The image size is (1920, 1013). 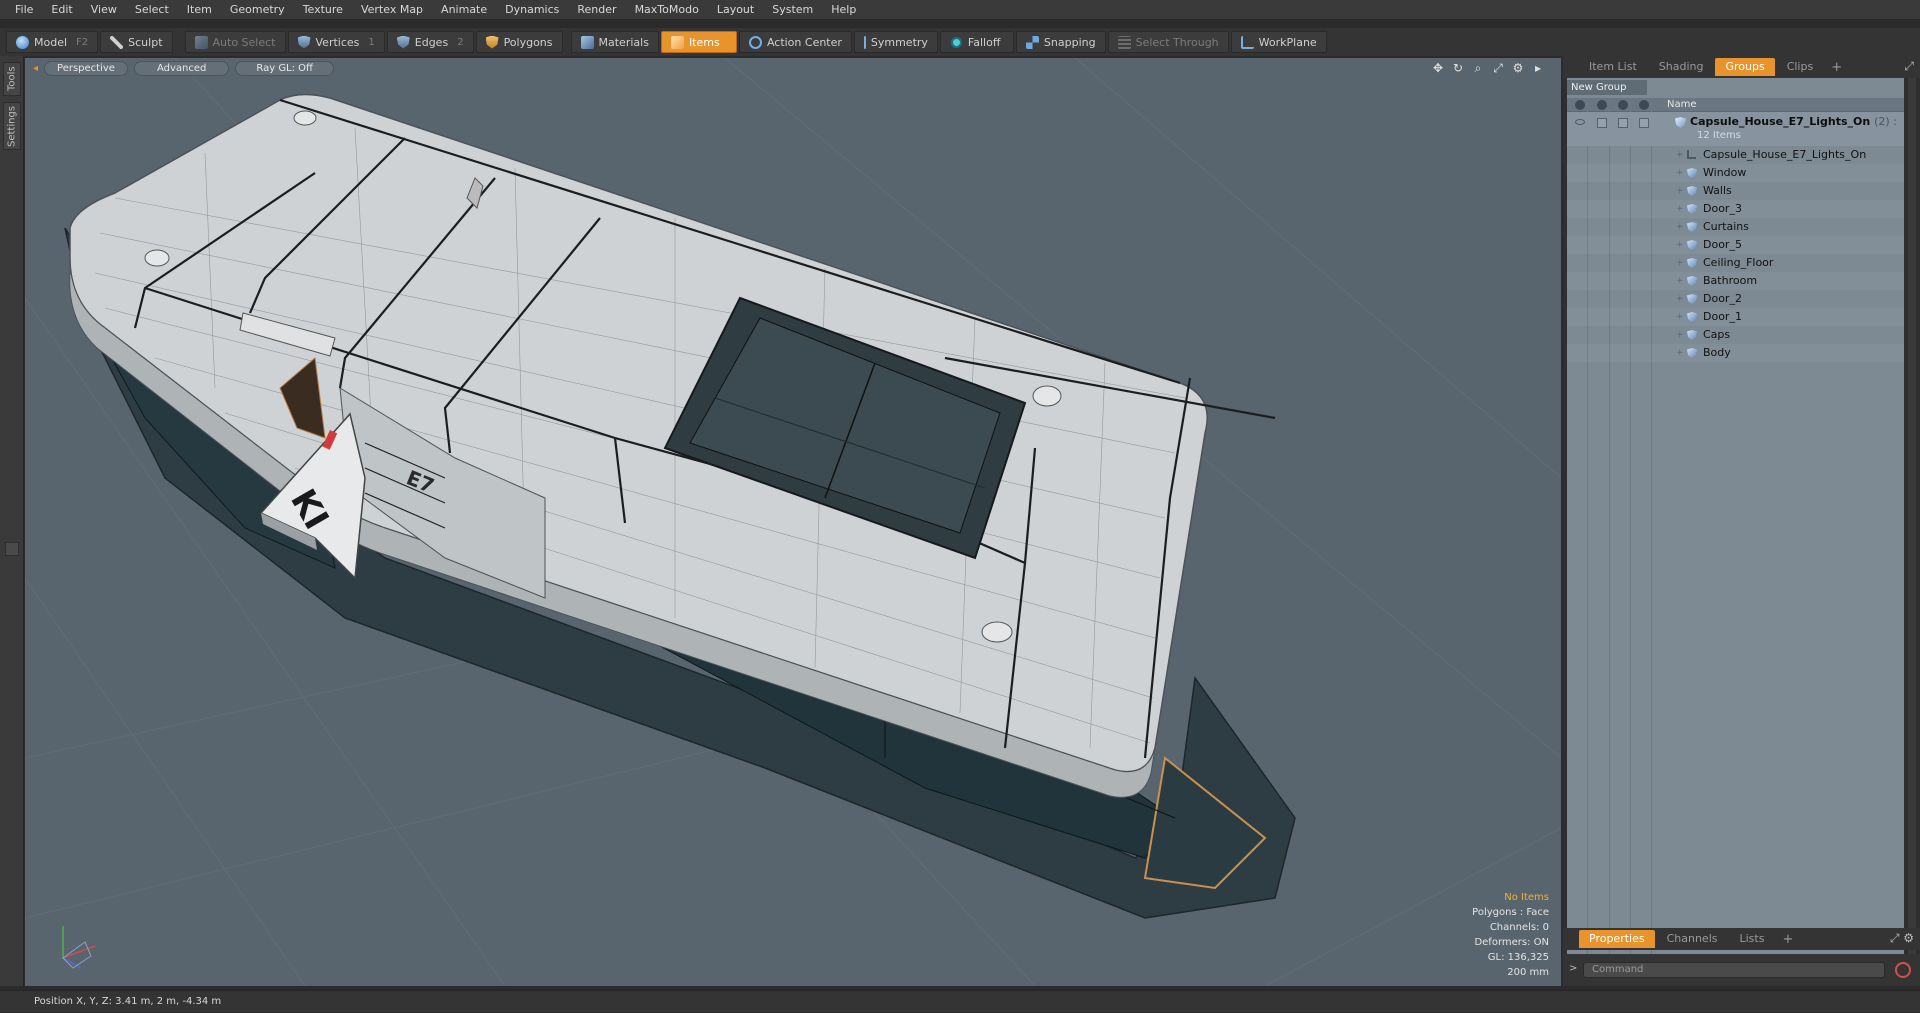 What do you see at coordinates (1734, 970) in the screenshot?
I see `command-input: Command` at bounding box center [1734, 970].